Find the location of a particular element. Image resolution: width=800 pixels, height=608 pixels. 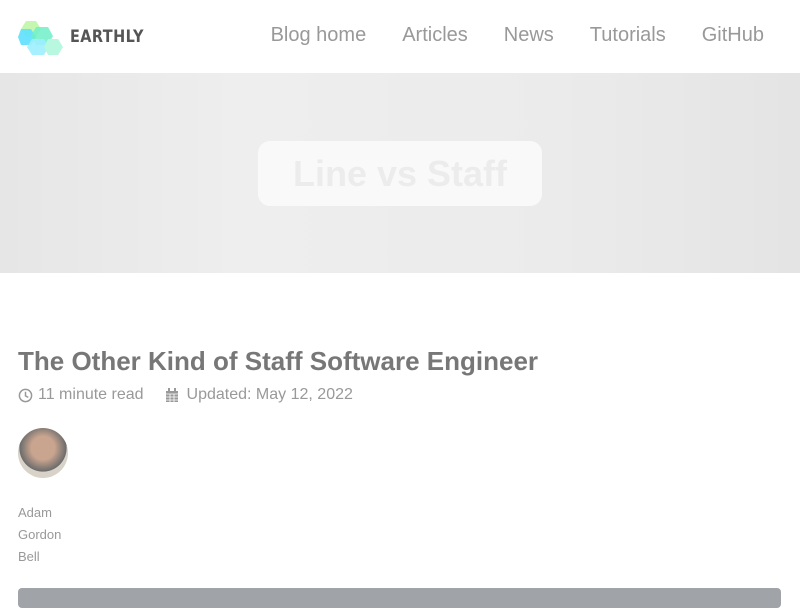

earthly-logo: EARTHLY is located at coordinates (87, 37).